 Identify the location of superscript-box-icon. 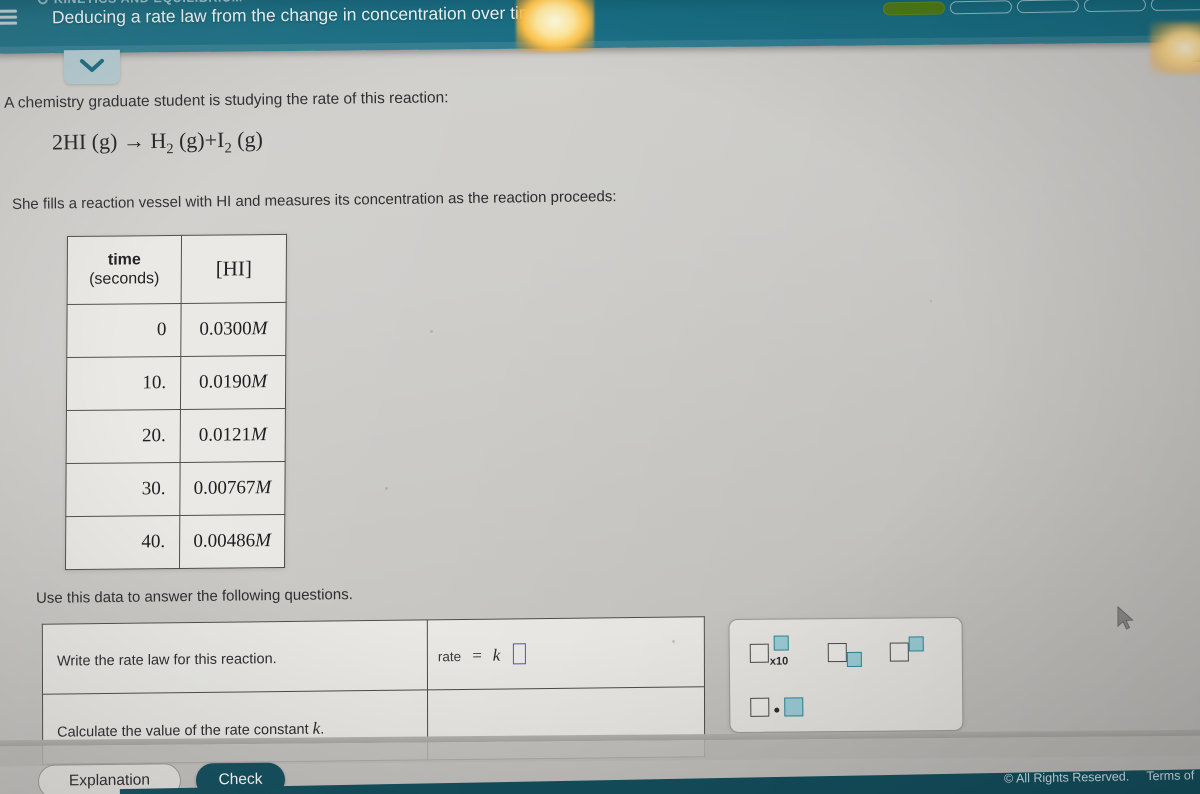
(916, 644).